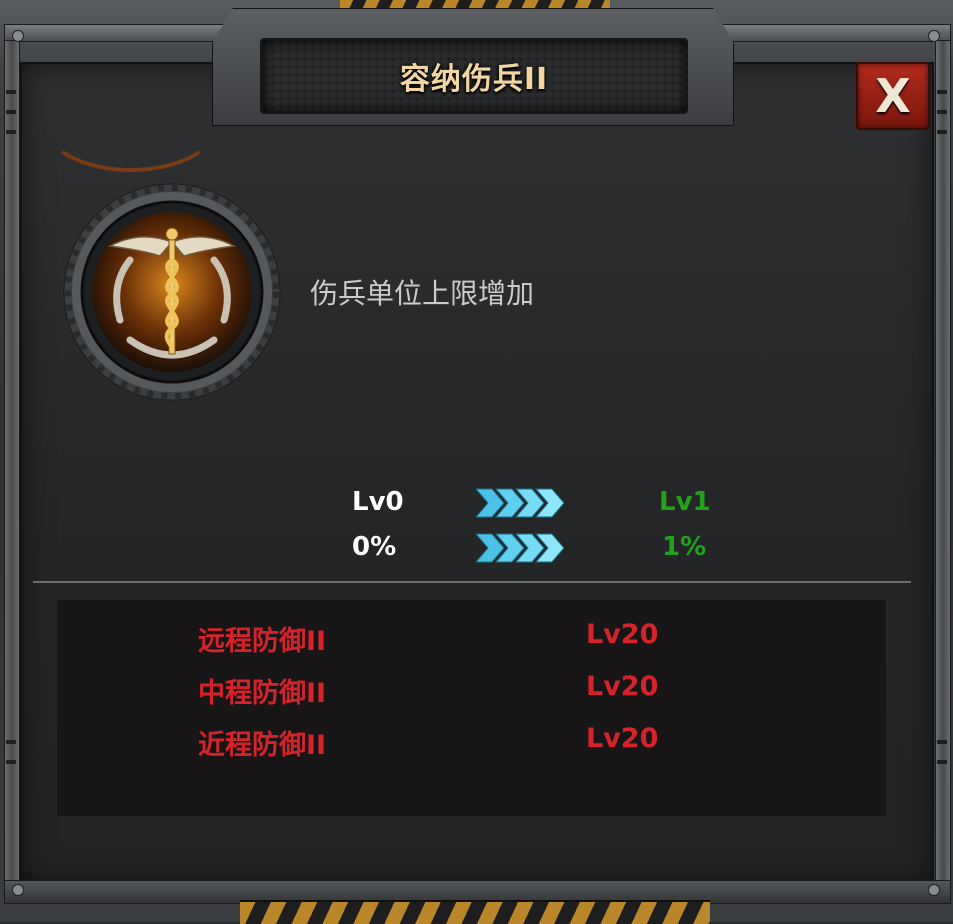 This screenshot has width=953, height=924. Describe the element at coordinates (685, 502) in the screenshot. I see `next-level: Lv1` at that location.